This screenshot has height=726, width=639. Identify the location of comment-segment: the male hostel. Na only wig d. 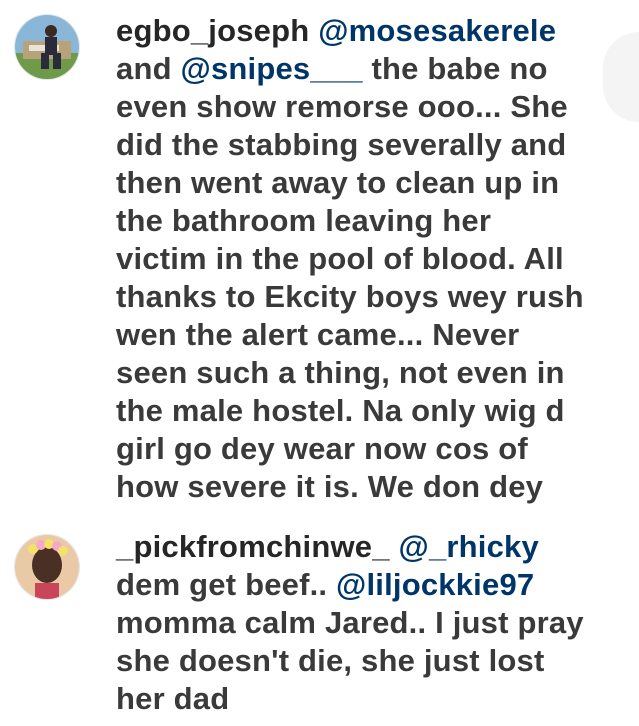
(340, 410).